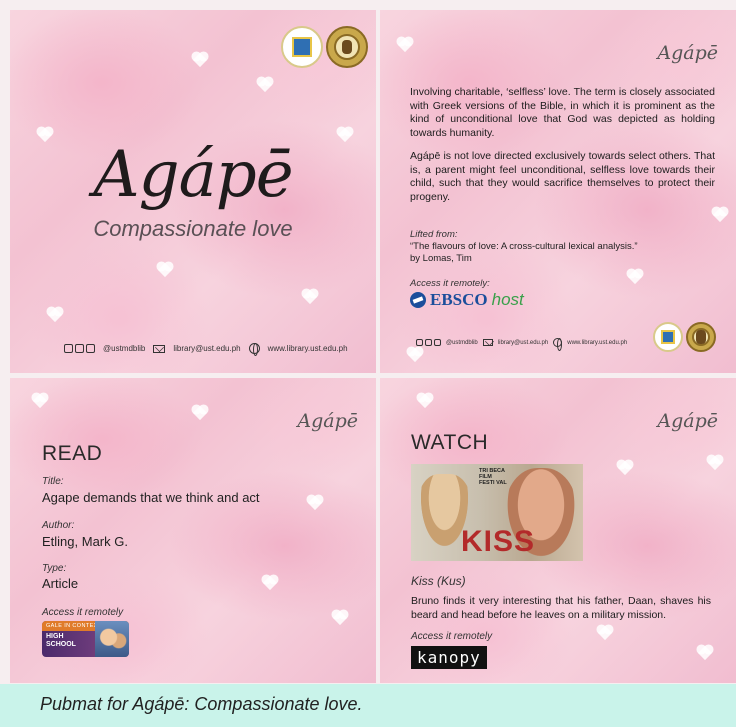  What do you see at coordinates (368, 705) in the screenshot?
I see `caption-band: Pubmat for Agápē: Compassionate love.` at bounding box center [368, 705].